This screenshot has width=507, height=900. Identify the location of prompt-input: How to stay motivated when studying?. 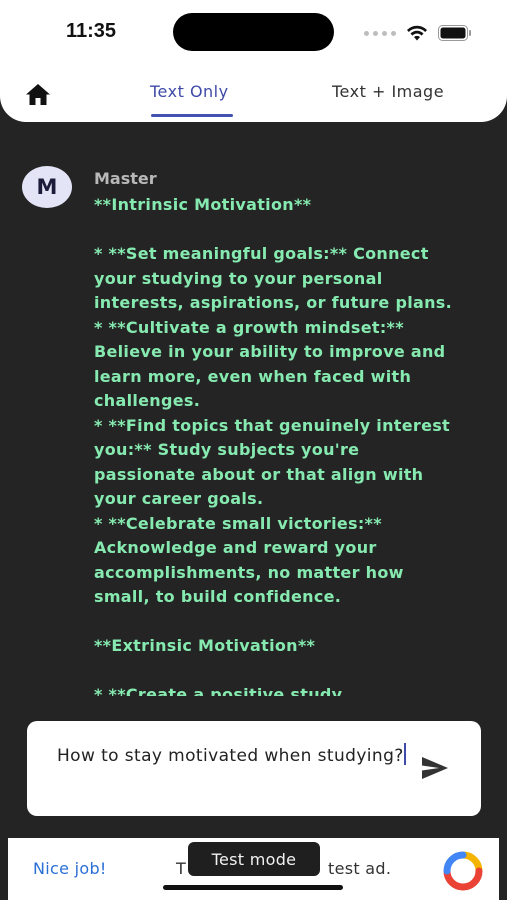
(254, 768).